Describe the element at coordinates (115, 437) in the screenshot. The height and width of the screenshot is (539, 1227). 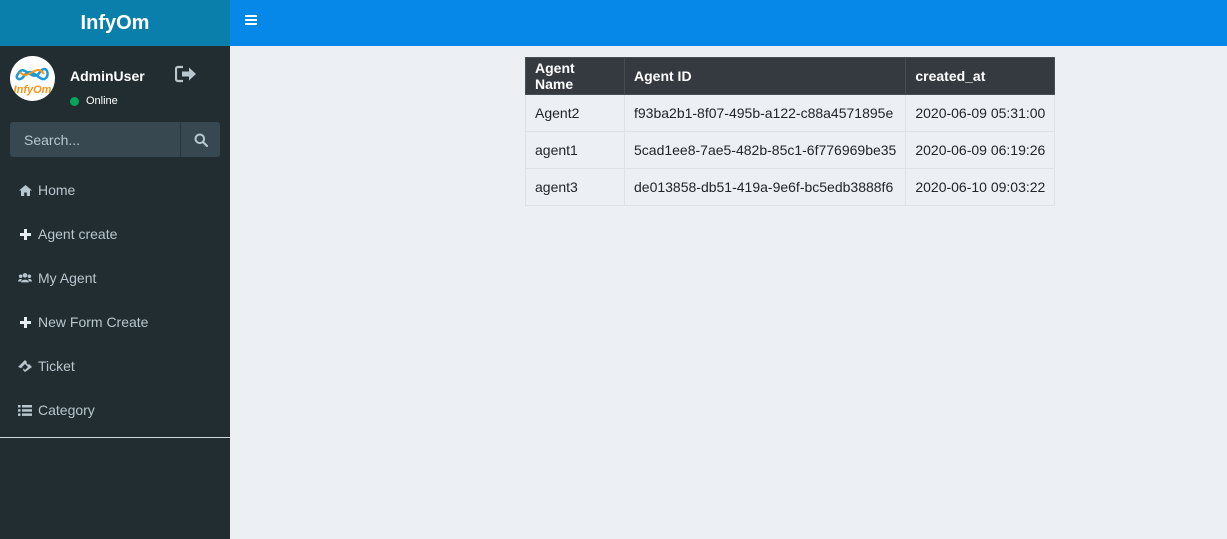
I see `sidebar-divider` at that location.